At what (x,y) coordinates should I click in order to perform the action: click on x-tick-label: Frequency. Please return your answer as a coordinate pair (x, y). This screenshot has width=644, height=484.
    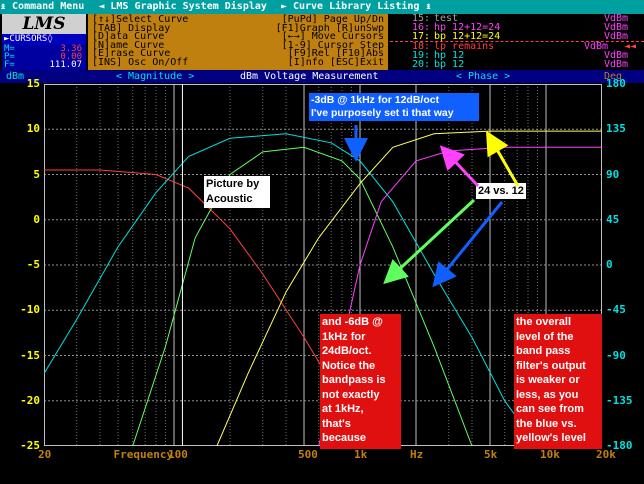
    Looking at the image, I should click on (143, 454).